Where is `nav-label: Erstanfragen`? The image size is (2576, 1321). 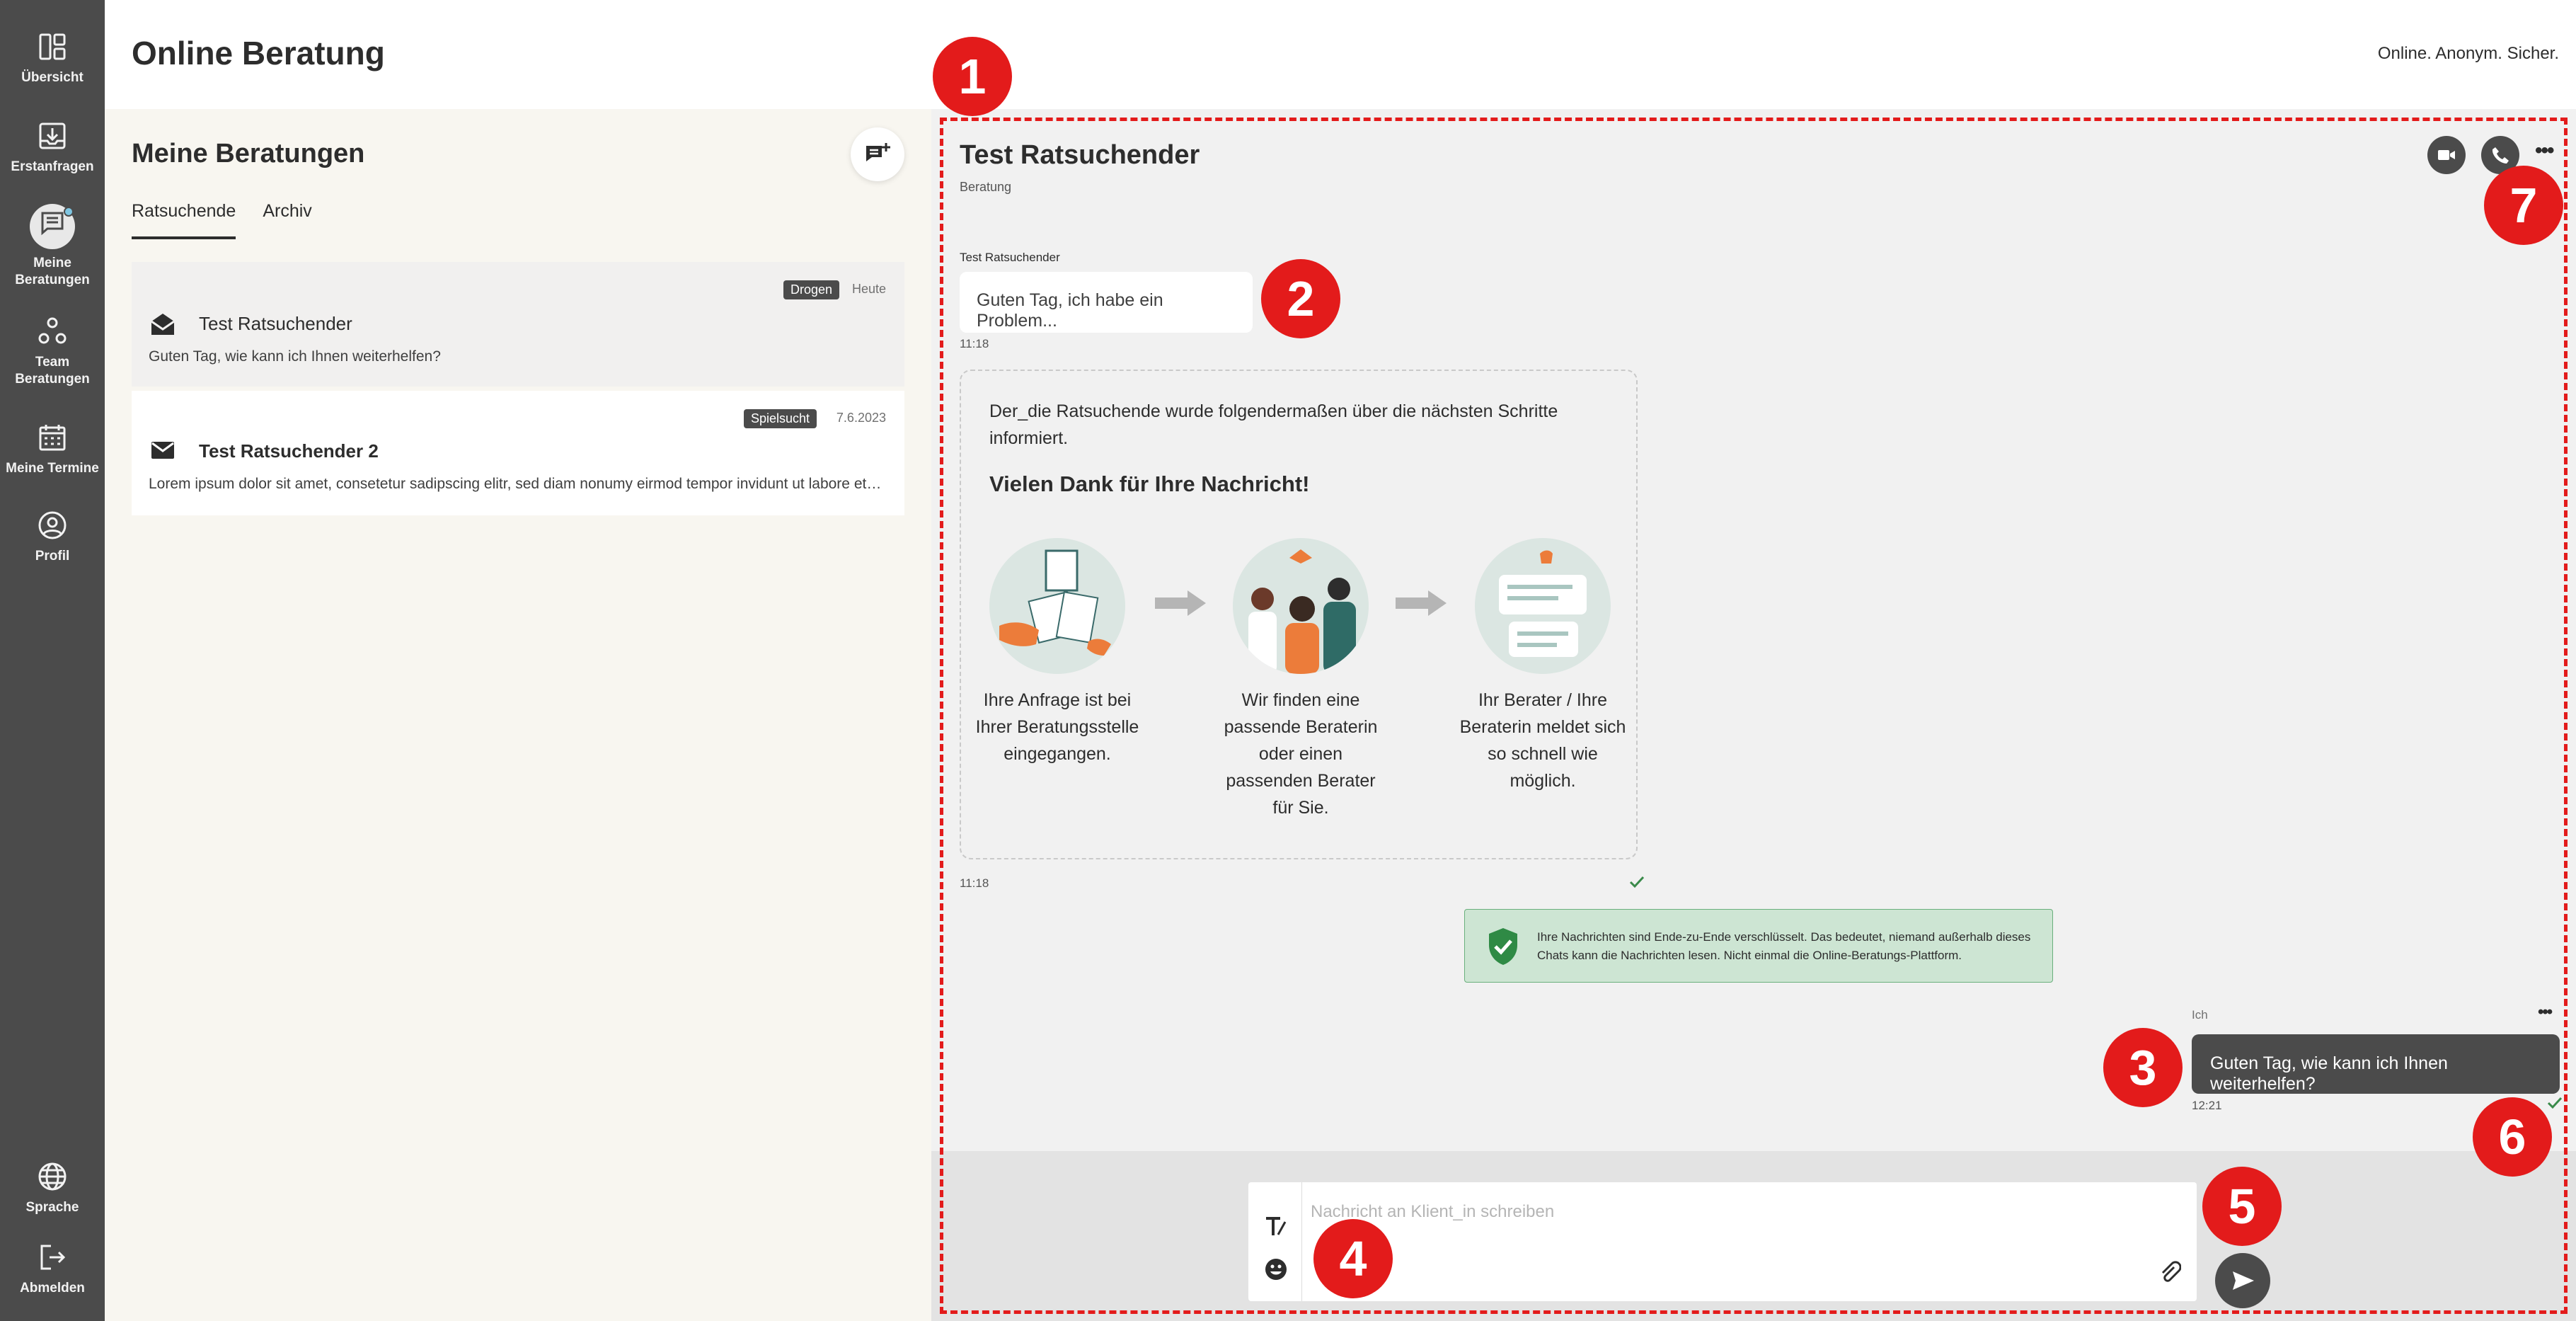 nav-label: Erstanfragen is located at coordinates (53, 166).